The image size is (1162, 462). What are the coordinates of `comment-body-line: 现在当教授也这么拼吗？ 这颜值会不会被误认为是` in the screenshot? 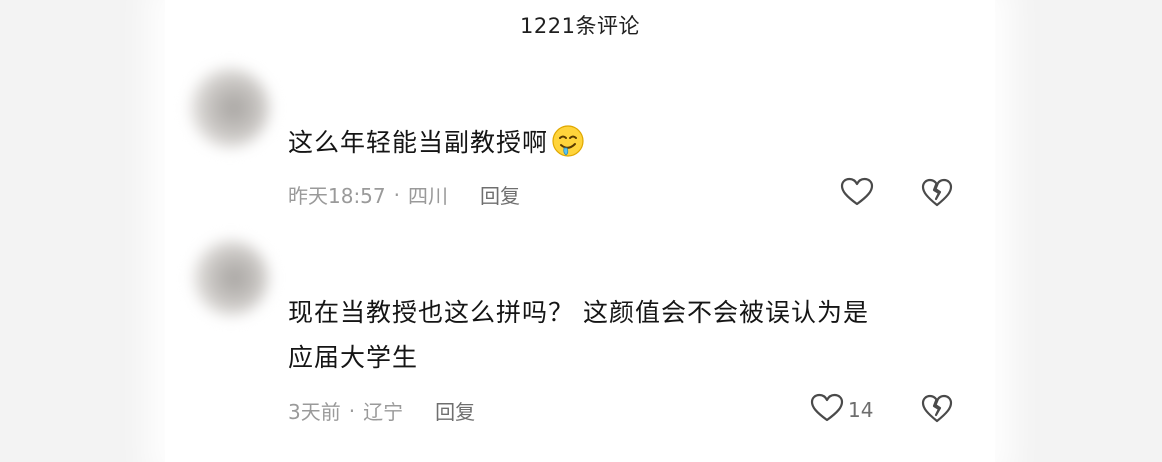 It's located at (578, 312).